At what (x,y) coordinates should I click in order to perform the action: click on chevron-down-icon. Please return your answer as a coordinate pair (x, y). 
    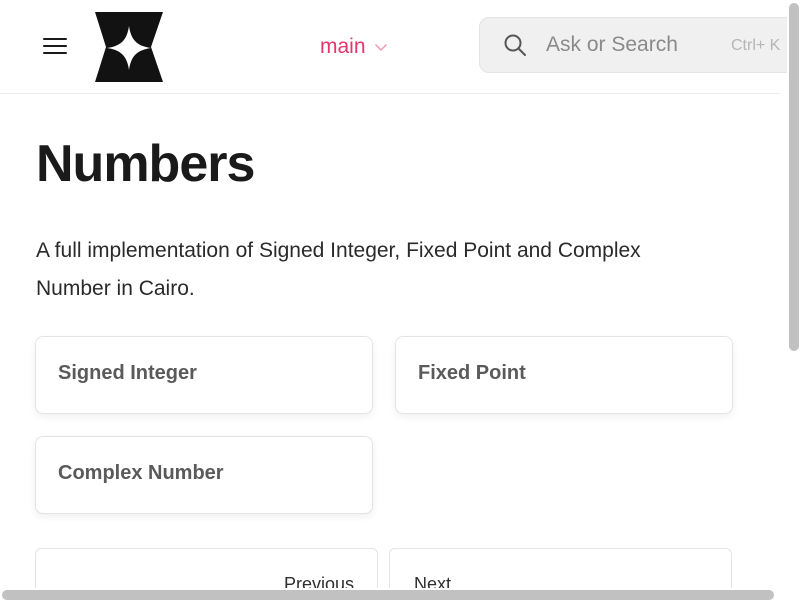
    Looking at the image, I should click on (380, 47).